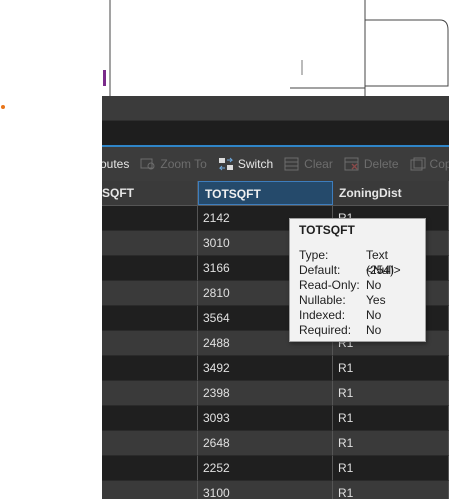 This screenshot has height=499, width=449. Describe the element at coordinates (329, 285) in the screenshot. I see `tooltip-label: Read-Only:` at that location.